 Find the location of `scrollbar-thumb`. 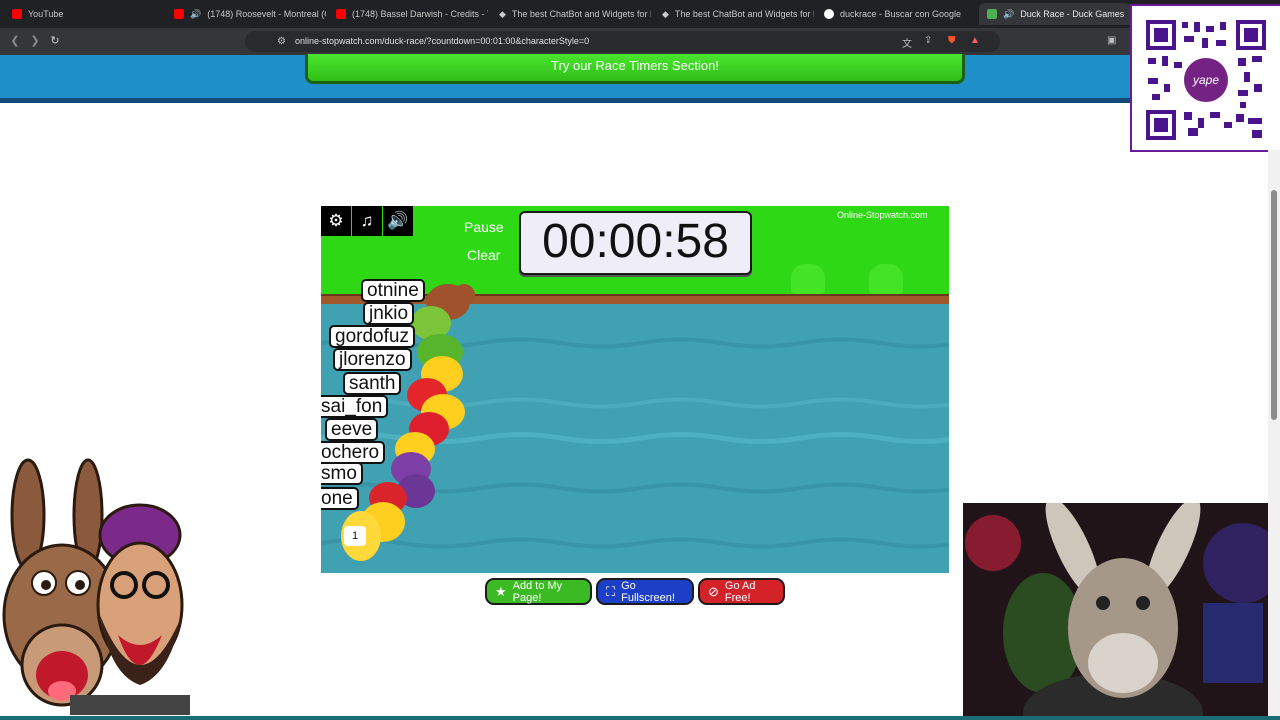

scrollbar-thumb is located at coordinates (1274, 305).